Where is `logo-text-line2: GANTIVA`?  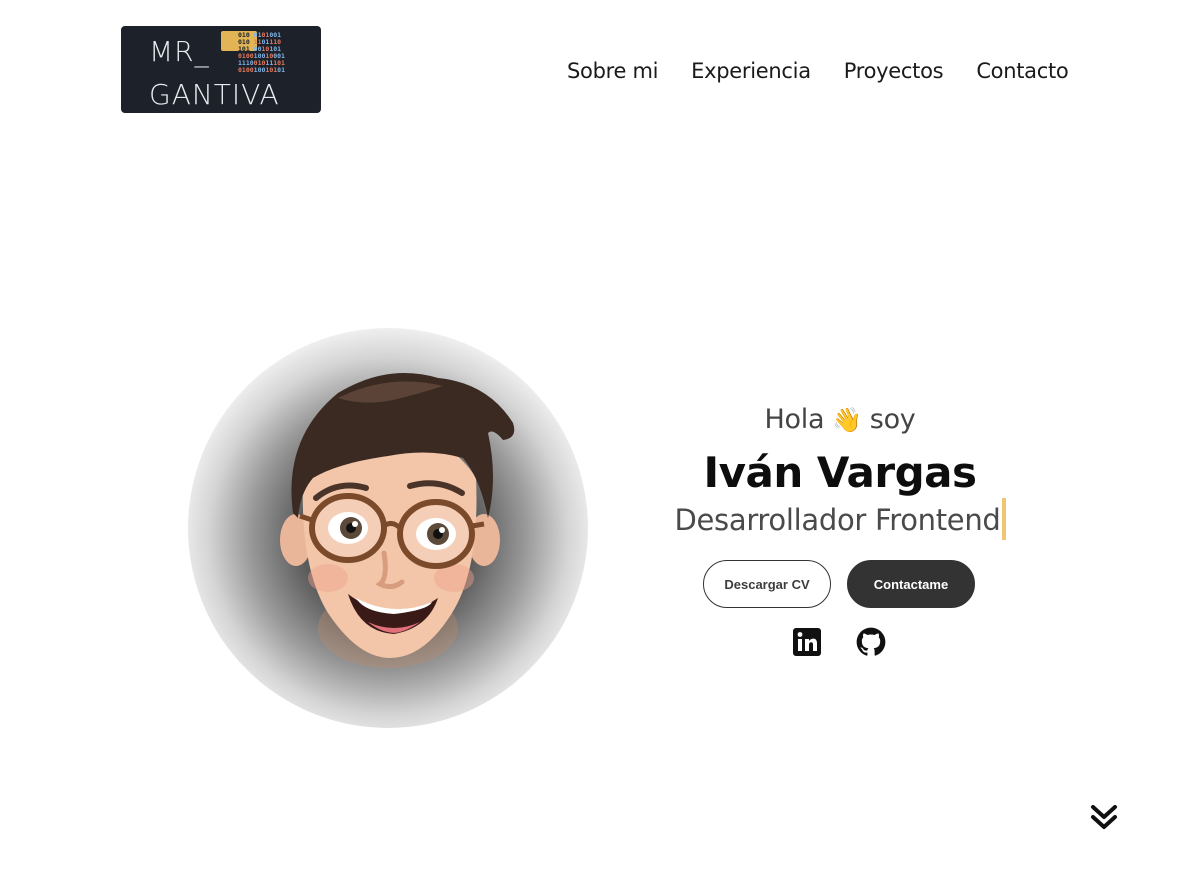 logo-text-line2: GANTIVA is located at coordinates (214, 94).